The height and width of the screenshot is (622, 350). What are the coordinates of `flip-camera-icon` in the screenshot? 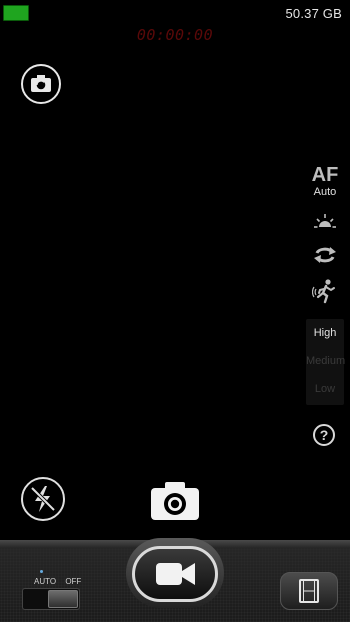 It's located at (41, 83).